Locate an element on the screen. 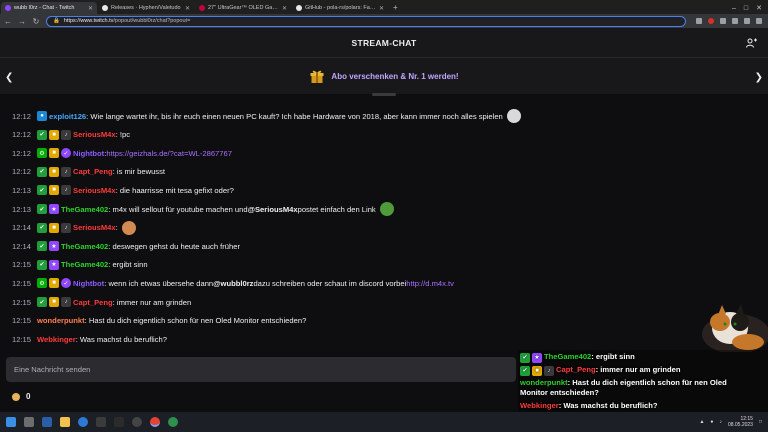  start-icon is located at coordinates (11, 422).